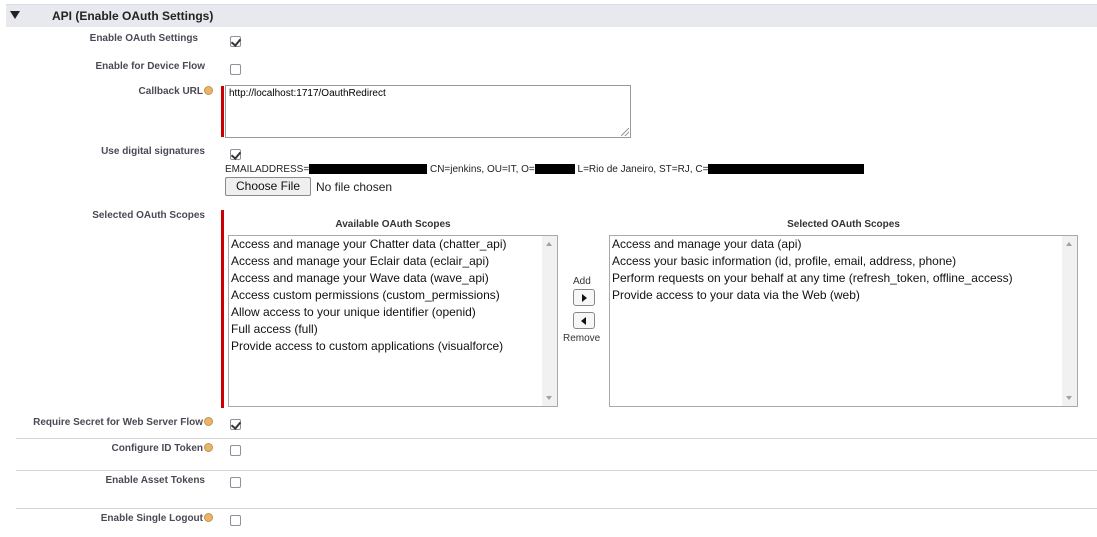 The height and width of the screenshot is (537, 1097). Describe the element at coordinates (153, 151) in the screenshot. I see `digital-signatures-label: Use digital signatures` at that location.